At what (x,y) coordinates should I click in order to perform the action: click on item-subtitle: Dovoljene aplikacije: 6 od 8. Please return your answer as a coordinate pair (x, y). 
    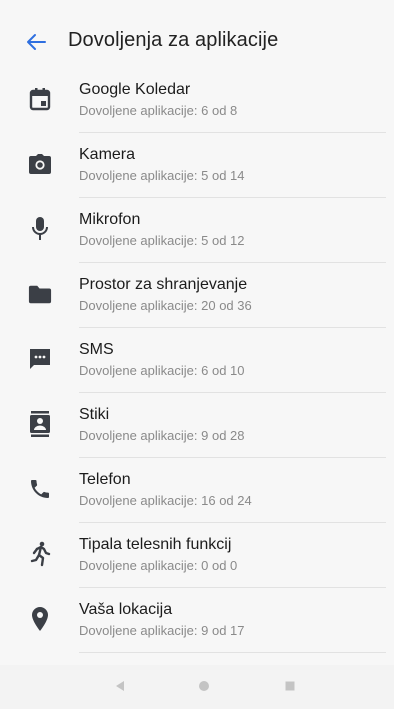
    Looking at the image, I should click on (158, 110).